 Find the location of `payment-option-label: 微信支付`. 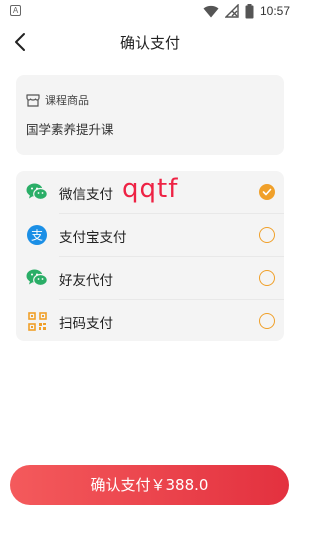

payment-option-label: 微信支付 is located at coordinates (86, 195).